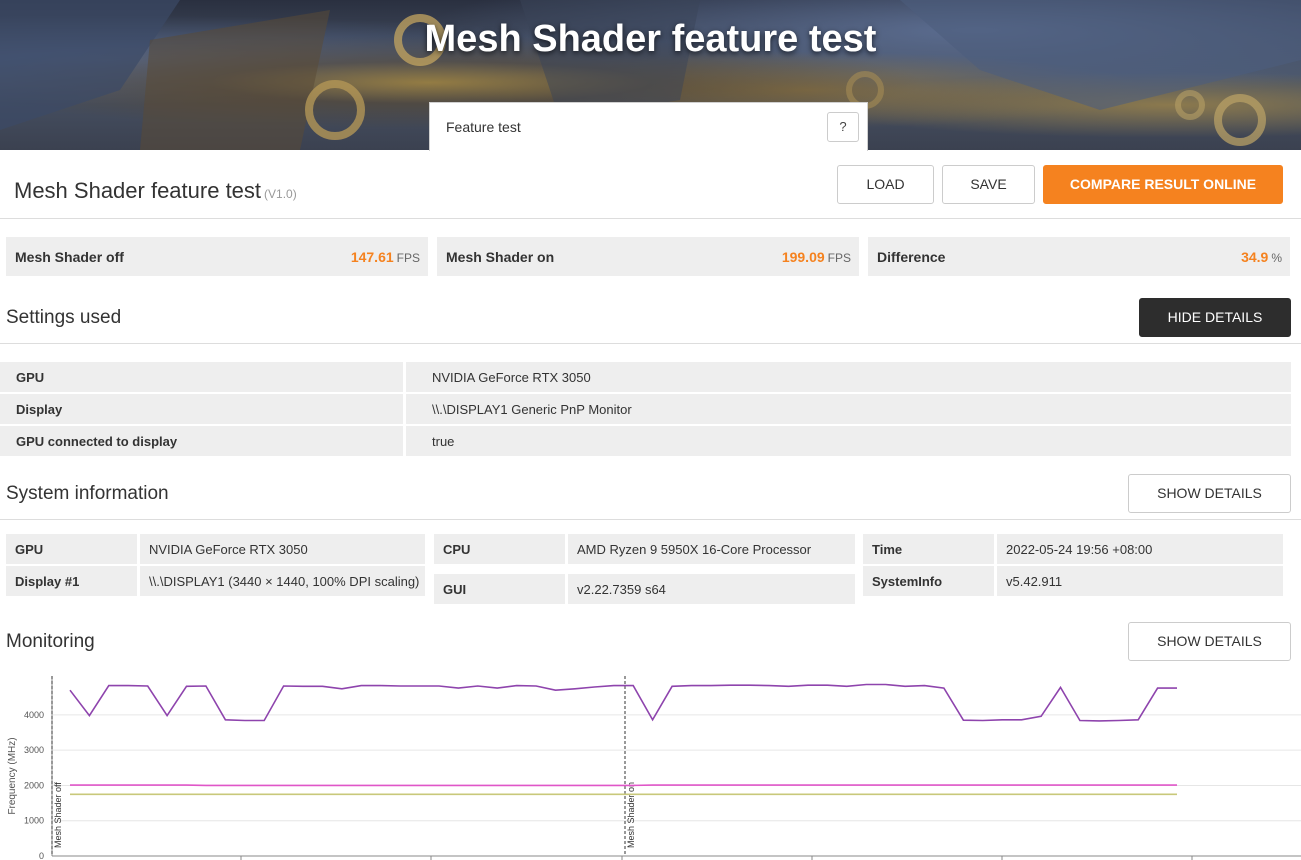  What do you see at coordinates (928, 581) in the screenshot?
I see `sysinfo-systeminfo-key: SystemInfo` at bounding box center [928, 581].